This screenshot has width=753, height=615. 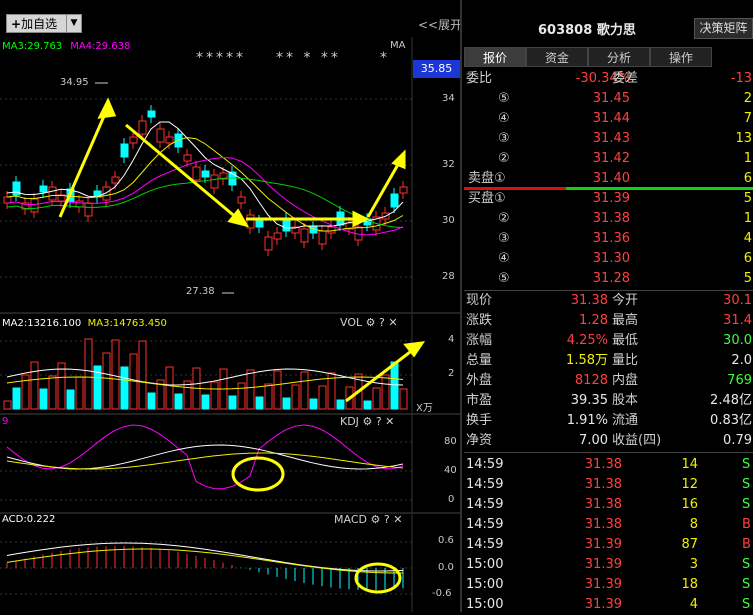 What do you see at coordinates (504, 158) in the screenshot?
I see `ask-level: ②` at bounding box center [504, 158].